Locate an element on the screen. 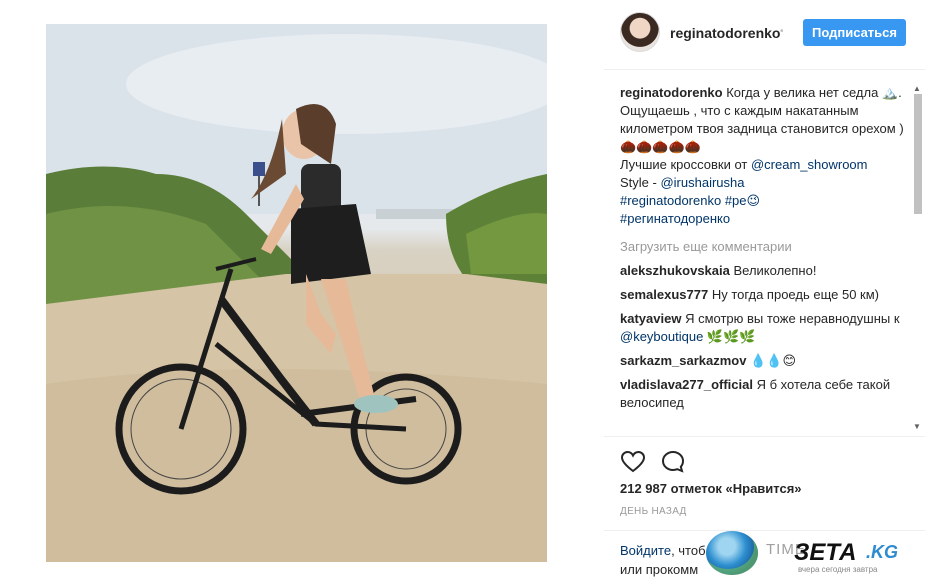 The height and width of the screenshot is (582, 925). header-username: reginatodorenko is located at coordinates (725, 33).